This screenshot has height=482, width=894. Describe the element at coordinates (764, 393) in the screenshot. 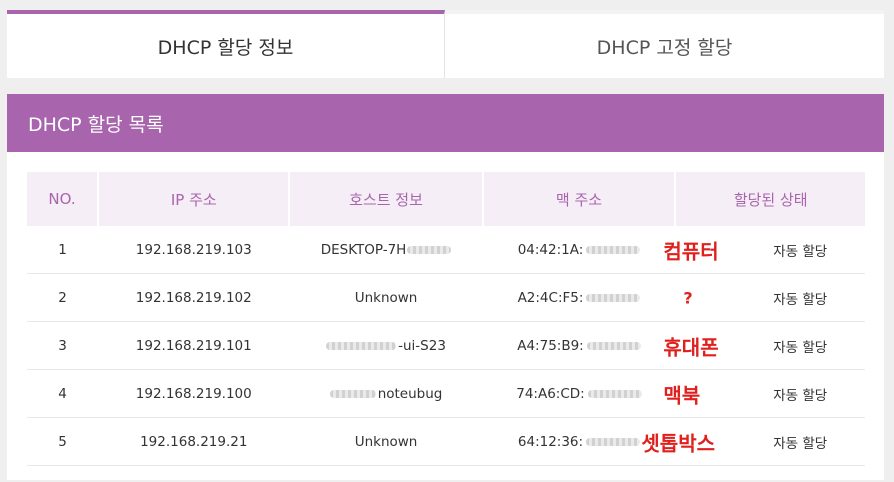

I see `cell-state: 맥북 자동 할당` at that location.